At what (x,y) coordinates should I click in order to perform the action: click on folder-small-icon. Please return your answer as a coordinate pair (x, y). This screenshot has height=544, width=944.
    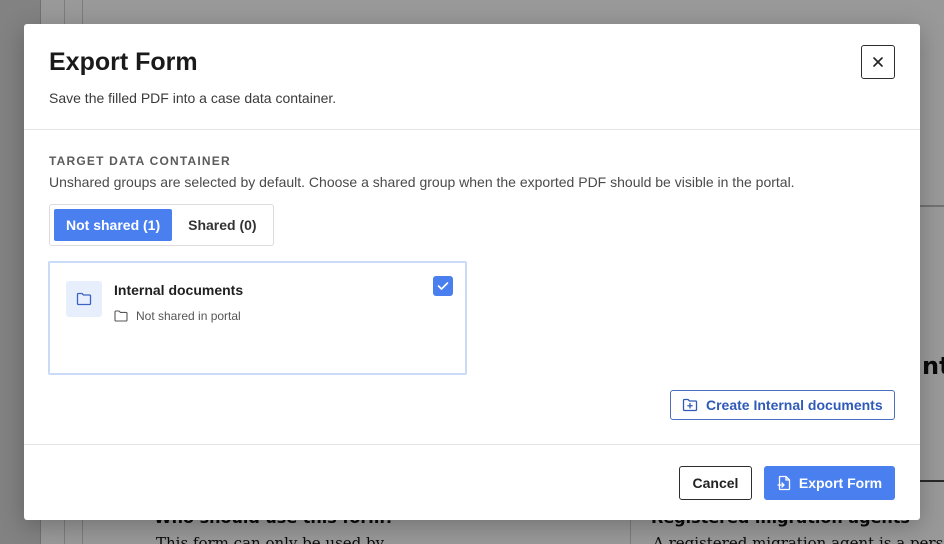
    Looking at the image, I should click on (121, 316).